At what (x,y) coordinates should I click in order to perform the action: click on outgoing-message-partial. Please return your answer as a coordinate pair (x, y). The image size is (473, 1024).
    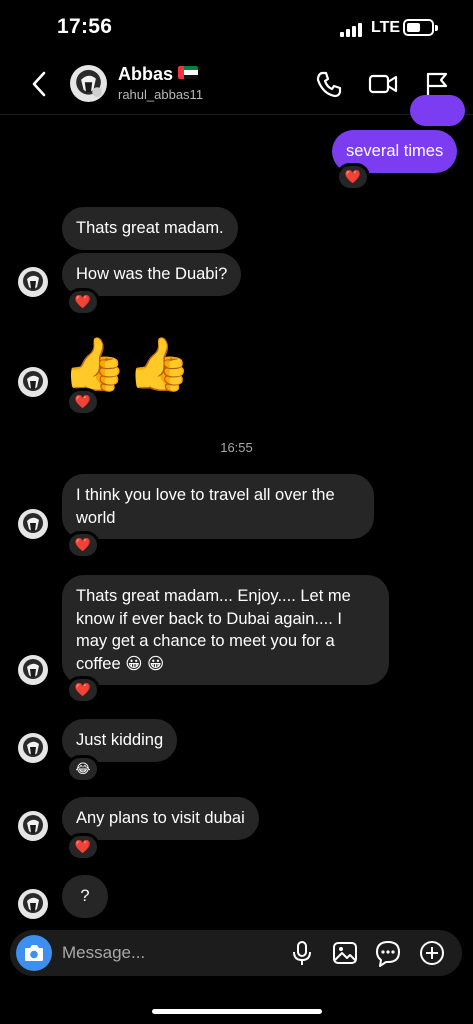
    Looking at the image, I should click on (437, 110).